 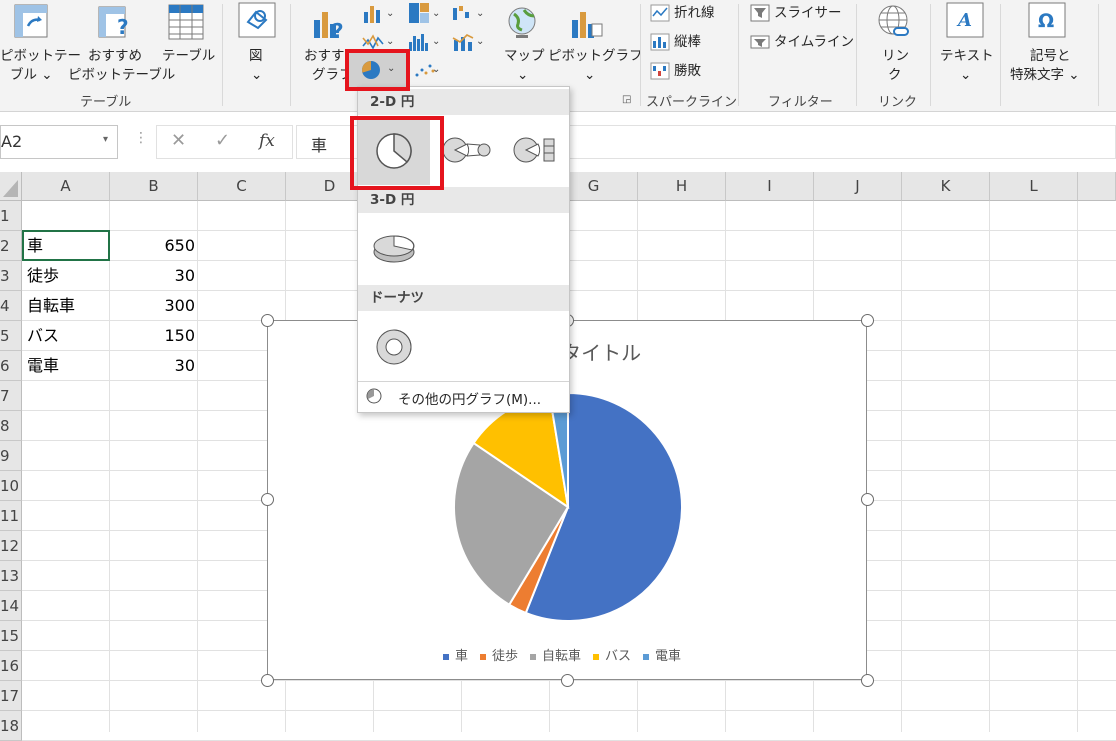 What do you see at coordinates (43, 366) in the screenshot?
I see `cell-label: 電車` at bounding box center [43, 366].